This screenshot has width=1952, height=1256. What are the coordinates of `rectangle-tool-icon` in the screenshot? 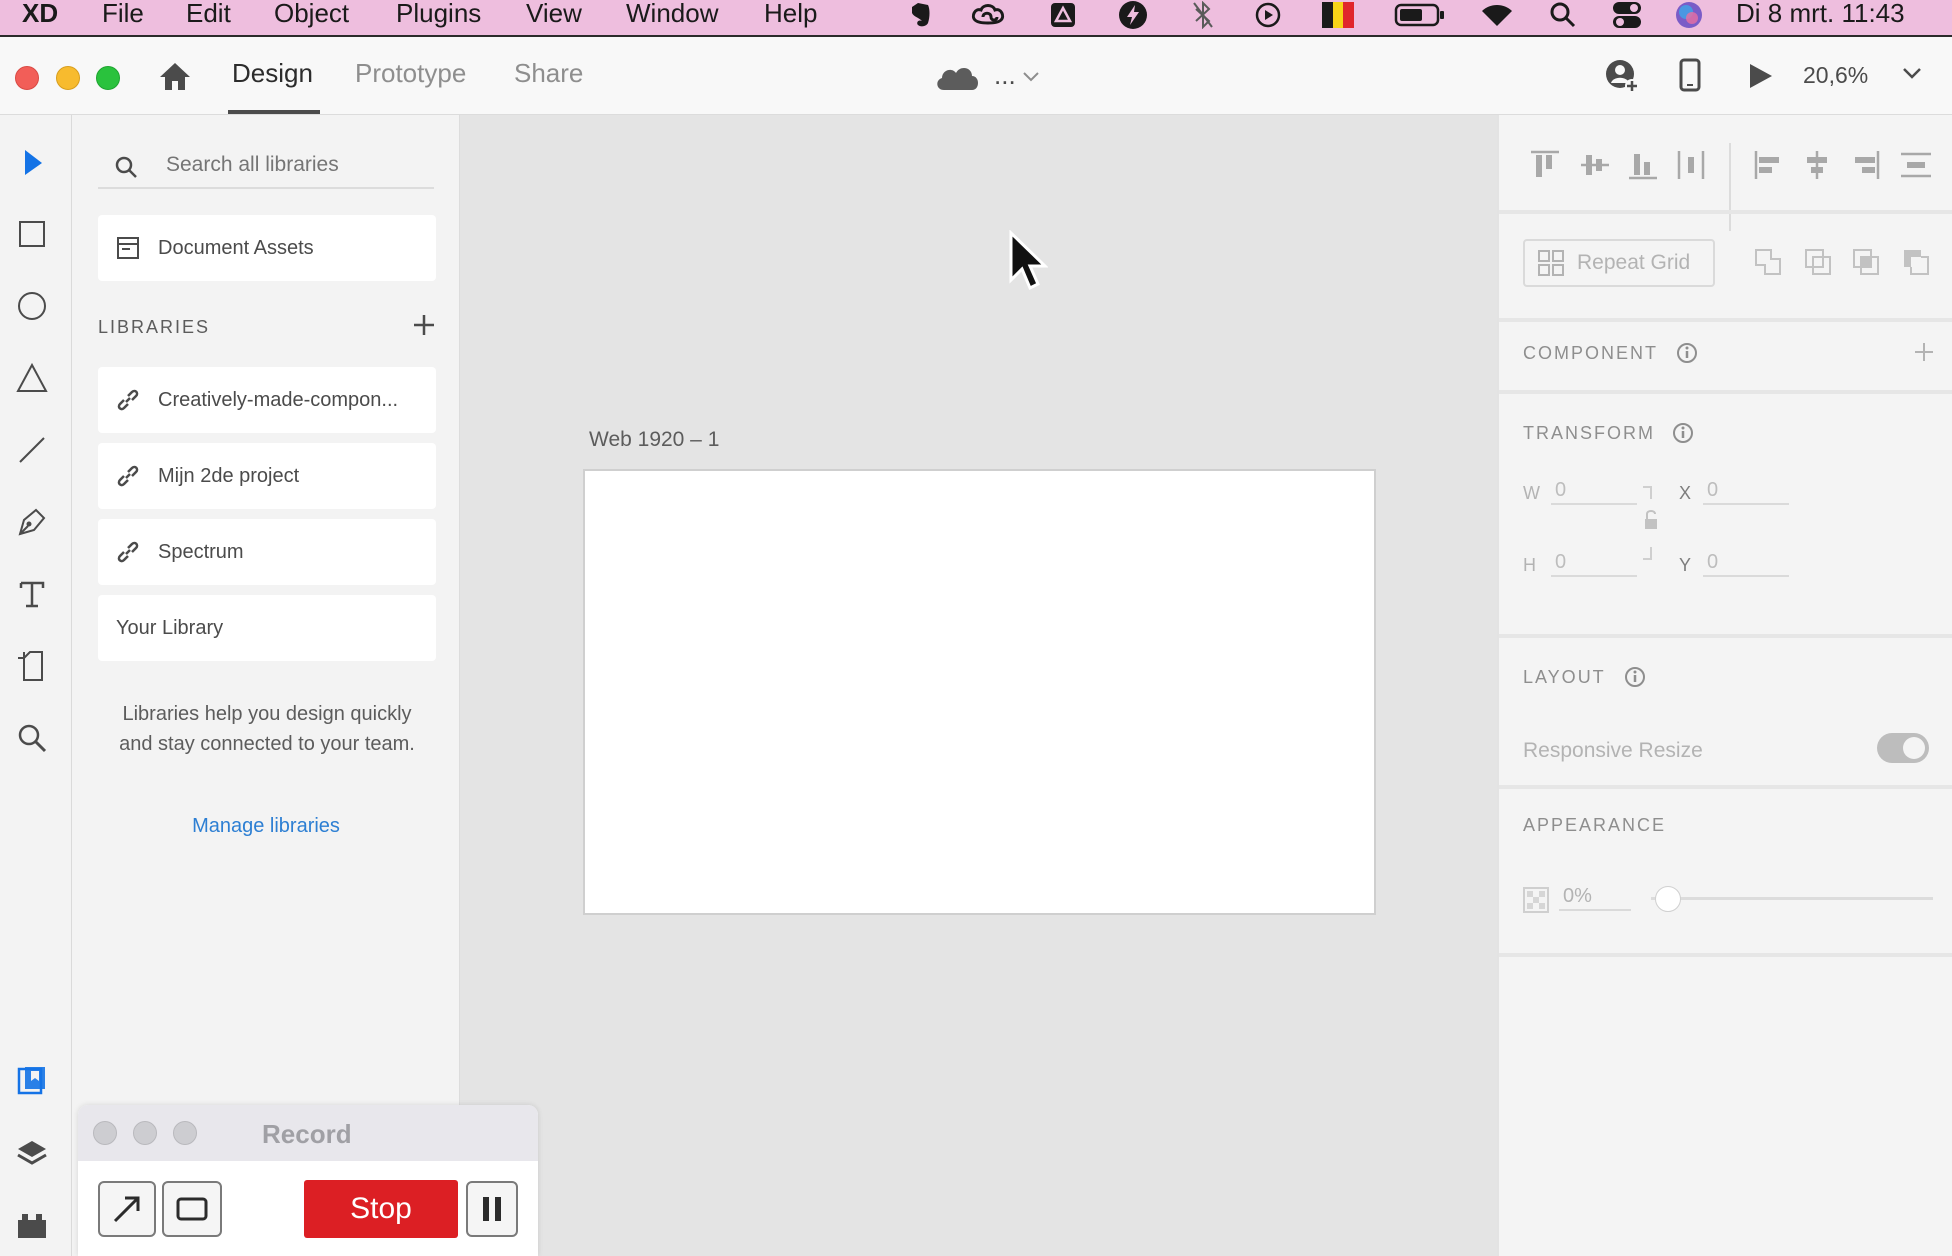 It's located at (32, 234).